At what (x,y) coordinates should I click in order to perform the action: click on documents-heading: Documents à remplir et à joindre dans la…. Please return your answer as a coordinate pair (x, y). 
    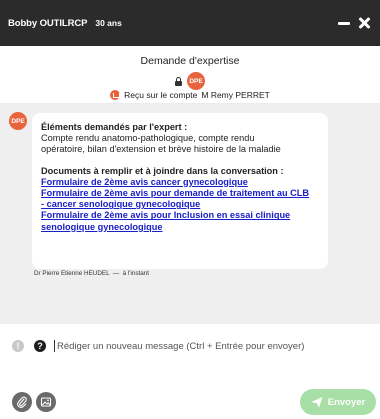
    Looking at the image, I should click on (162, 170).